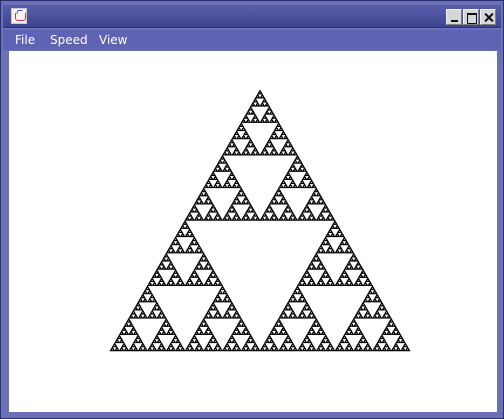 The height and width of the screenshot is (419, 504). What do you see at coordinates (25, 40) in the screenshot?
I see `menu-file: File` at bounding box center [25, 40].